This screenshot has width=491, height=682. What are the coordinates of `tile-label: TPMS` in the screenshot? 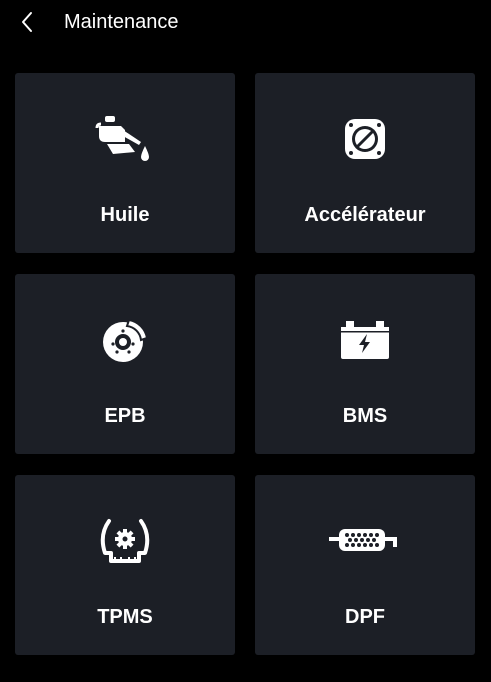 It's located at (125, 617).